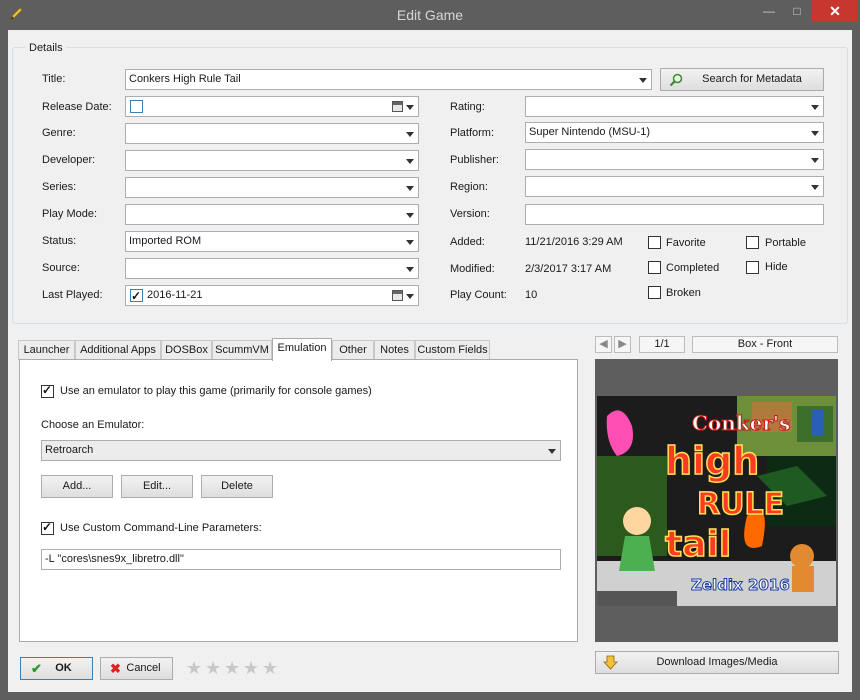  I want to click on release-date-checkbox, so click(136, 106).